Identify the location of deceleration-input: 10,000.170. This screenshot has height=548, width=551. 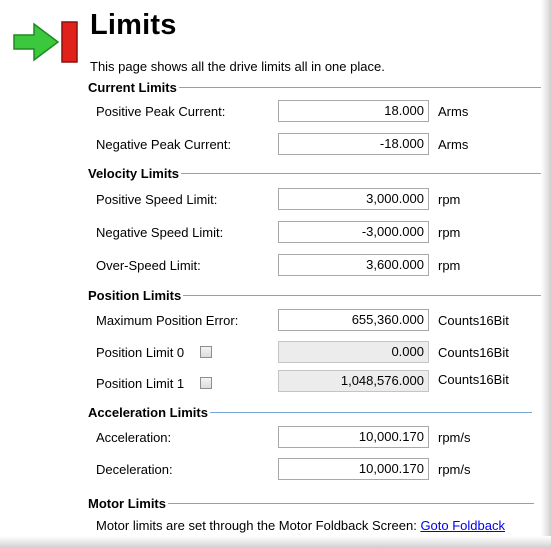
(353, 469).